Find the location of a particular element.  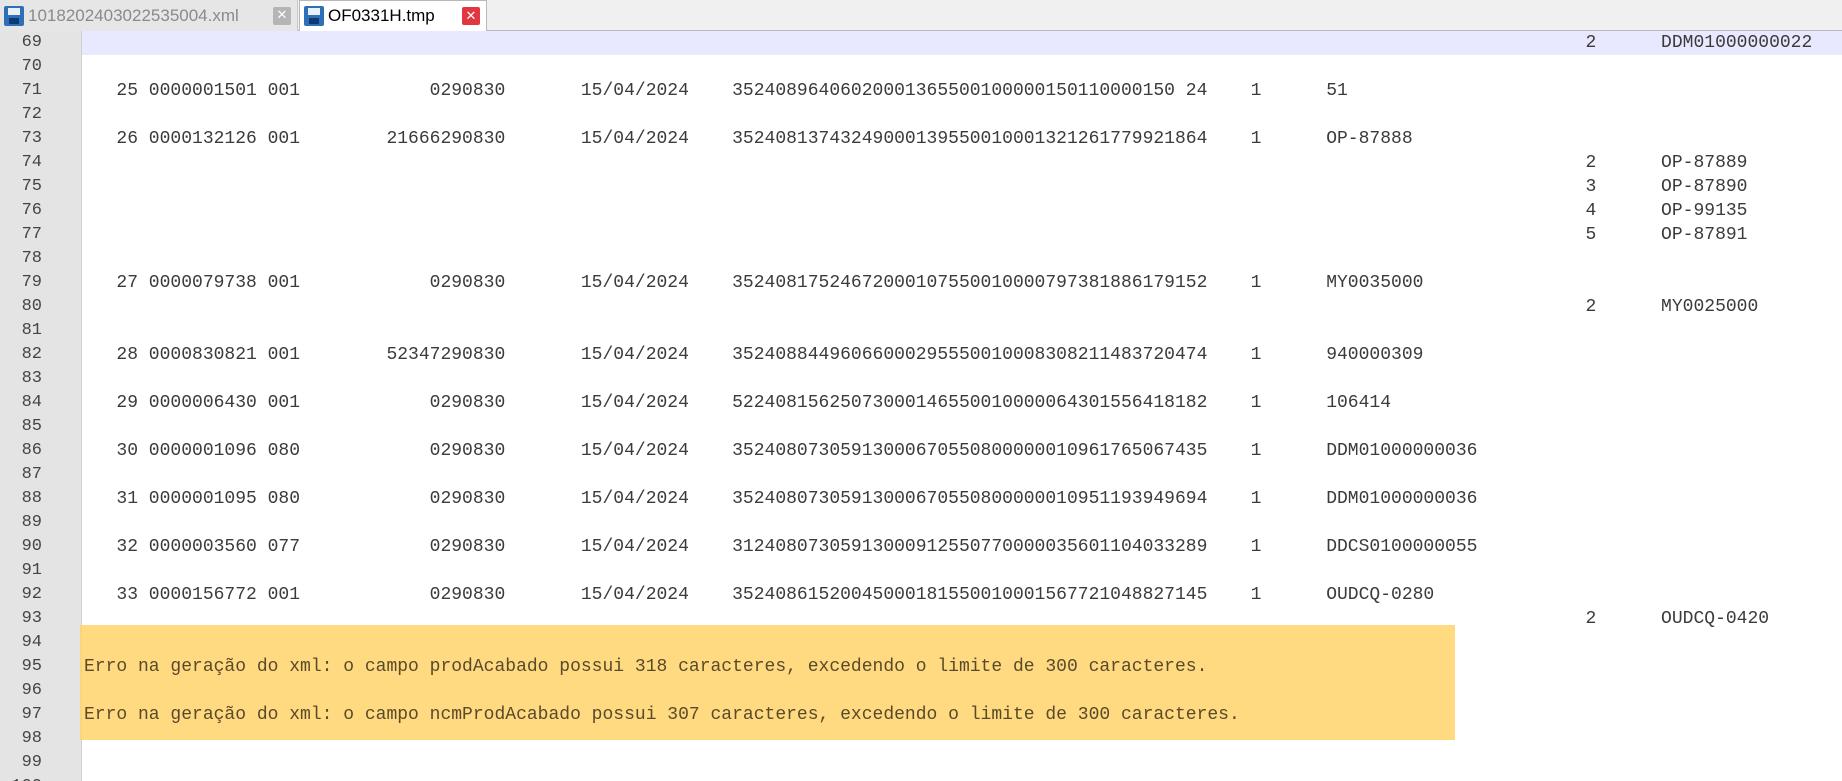

line-number: 92 is located at coordinates (31, 594).